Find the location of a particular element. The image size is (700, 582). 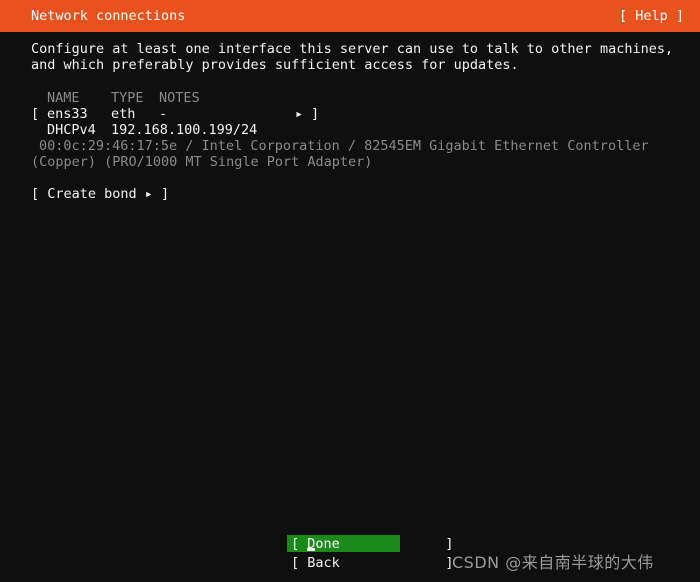

back-button-label: [ Back ] is located at coordinates (372, 563).